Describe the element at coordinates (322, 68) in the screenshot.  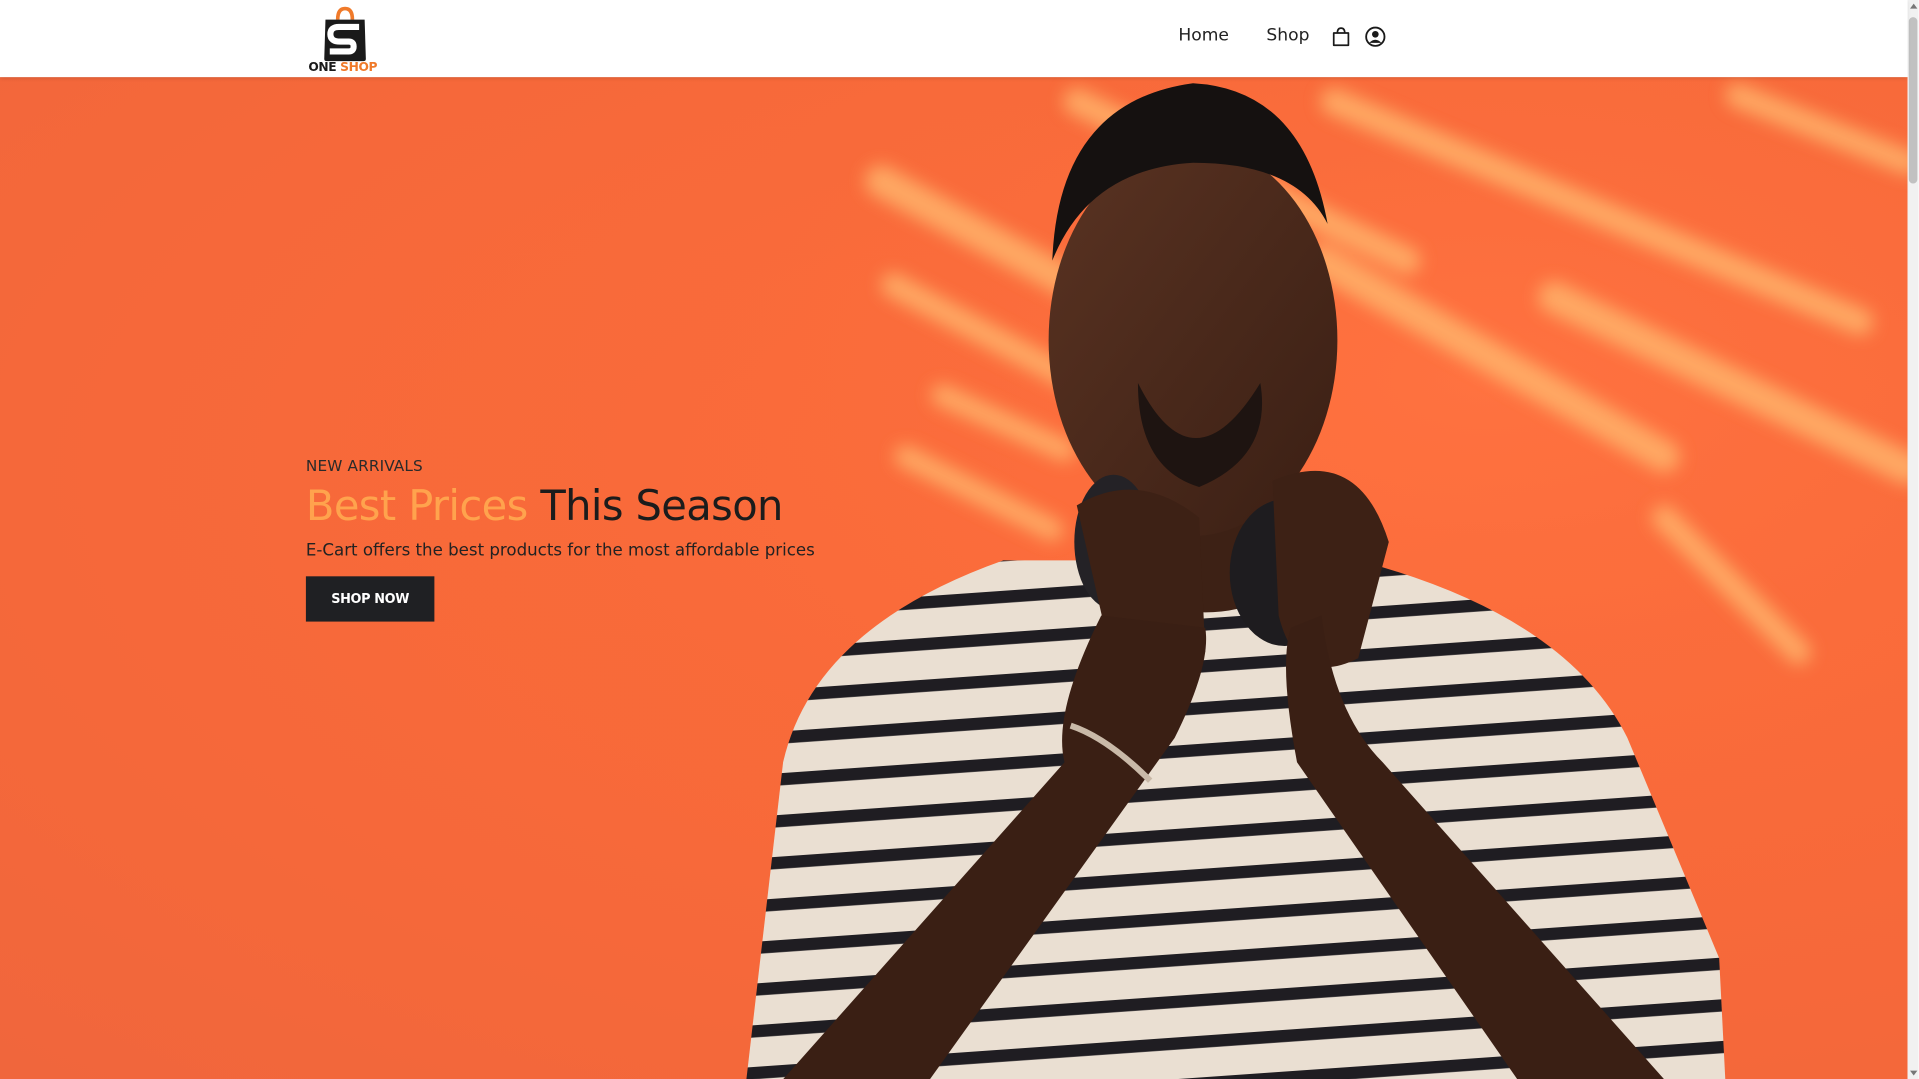
I see `brand-name-part1: ONE` at that location.